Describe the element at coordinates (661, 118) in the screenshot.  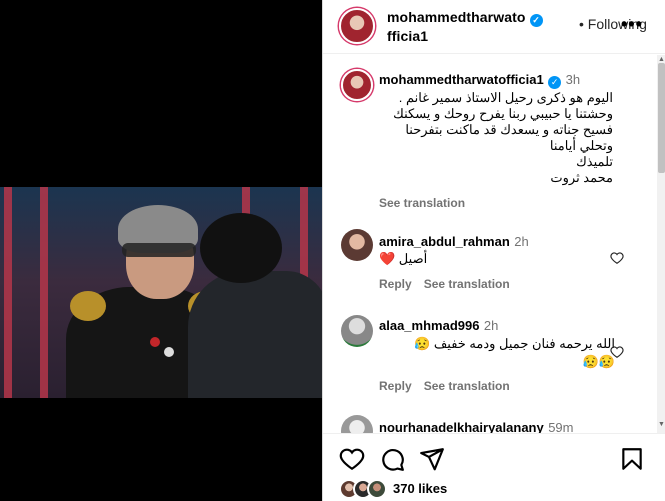
I see `scrollbar-thumb` at that location.